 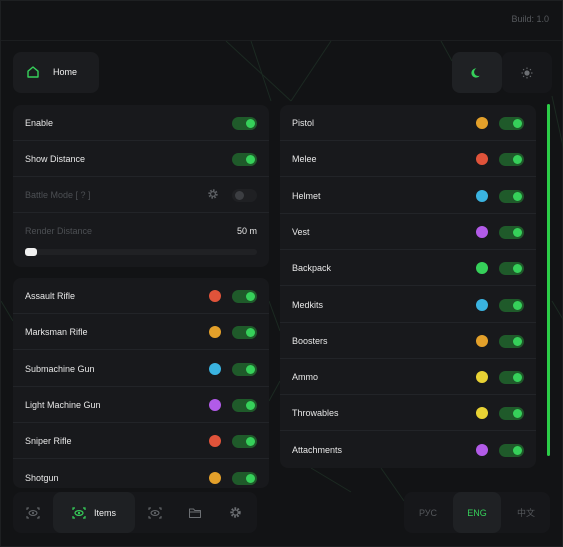 I want to click on folder-icon, so click(x=195, y=513).